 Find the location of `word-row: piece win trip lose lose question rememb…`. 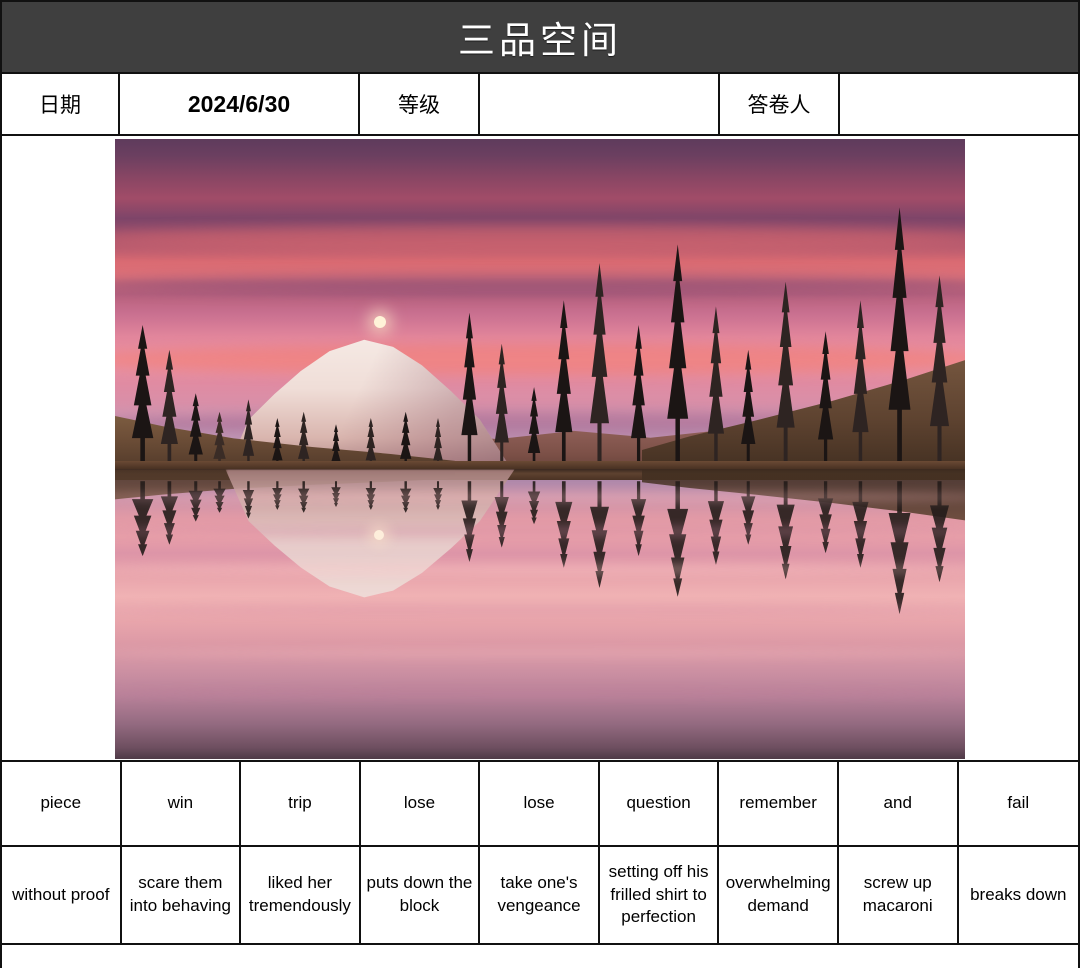

word-row: piece win trip lose lose question rememb… is located at coordinates (540, 804).